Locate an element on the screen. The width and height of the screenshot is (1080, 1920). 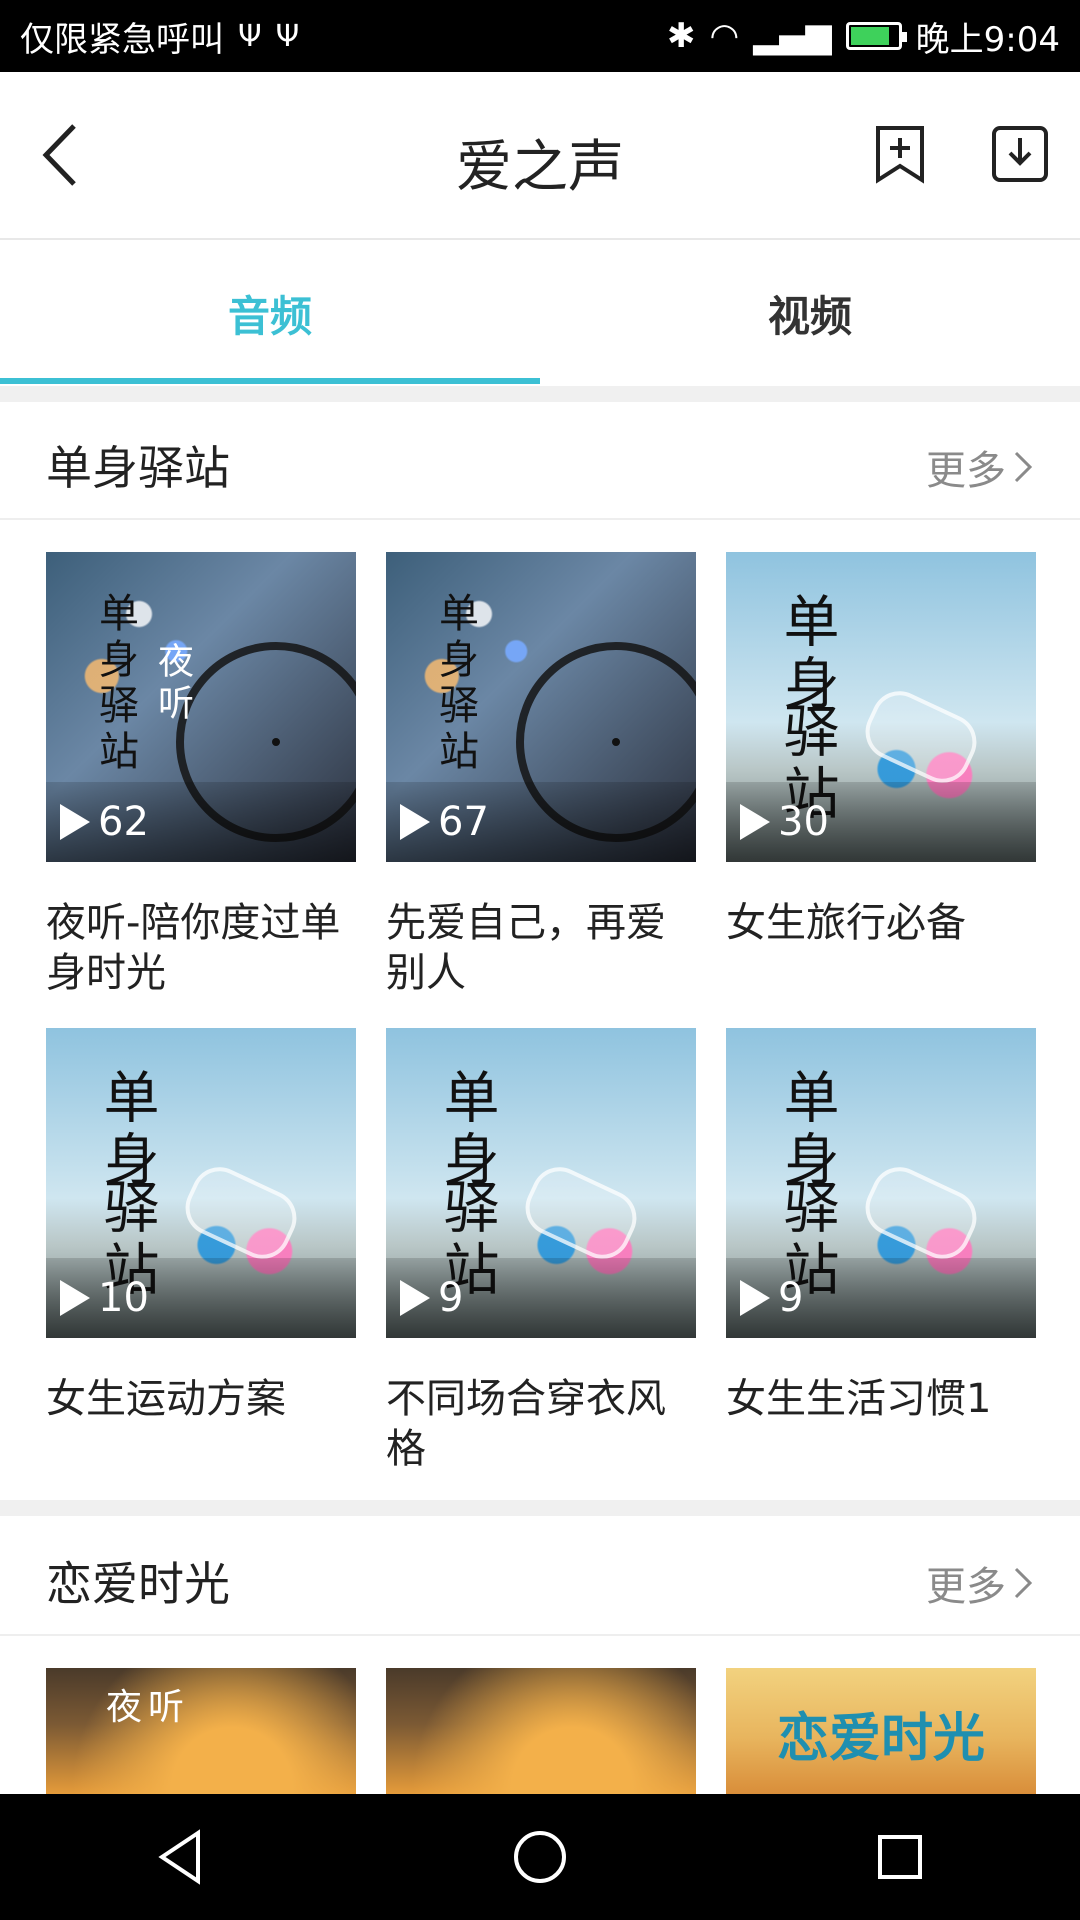
audio-card: 夜听 is located at coordinates (201, 1731).